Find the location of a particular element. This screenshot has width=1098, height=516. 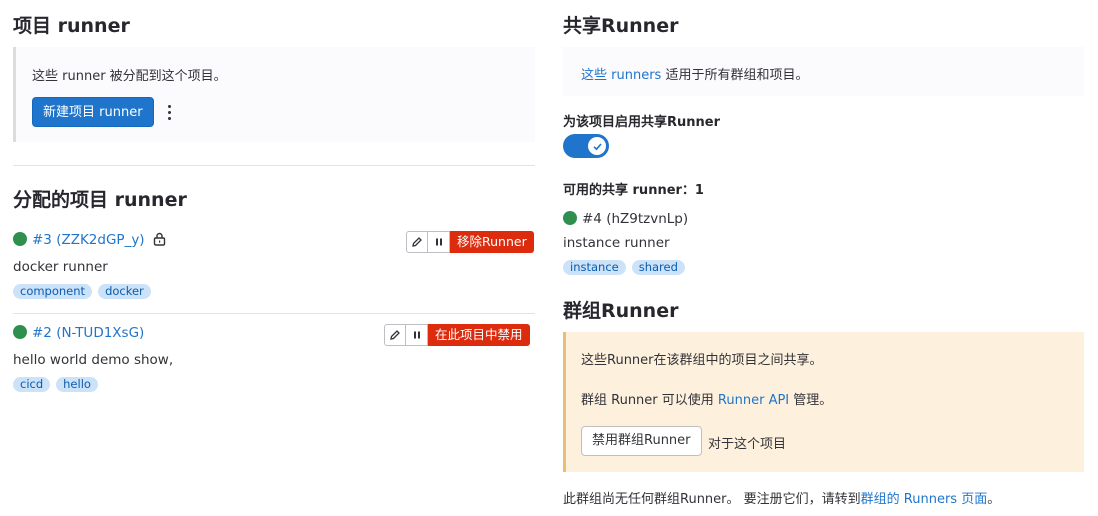

project-runners-info-text: 这些 runner 被分配到这个项目。 is located at coordinates (129, 76).